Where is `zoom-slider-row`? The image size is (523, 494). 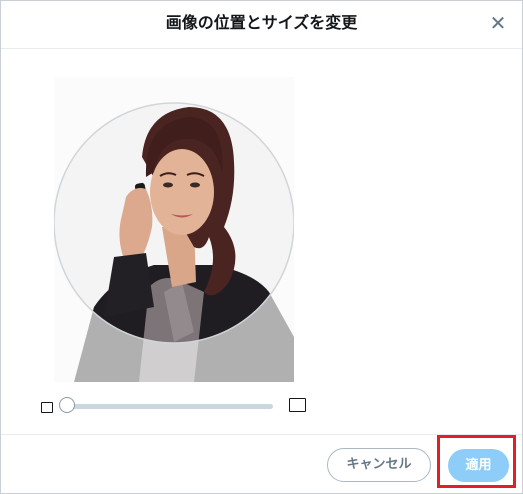 zoom-slider-row is located at coordinates (174, 406).